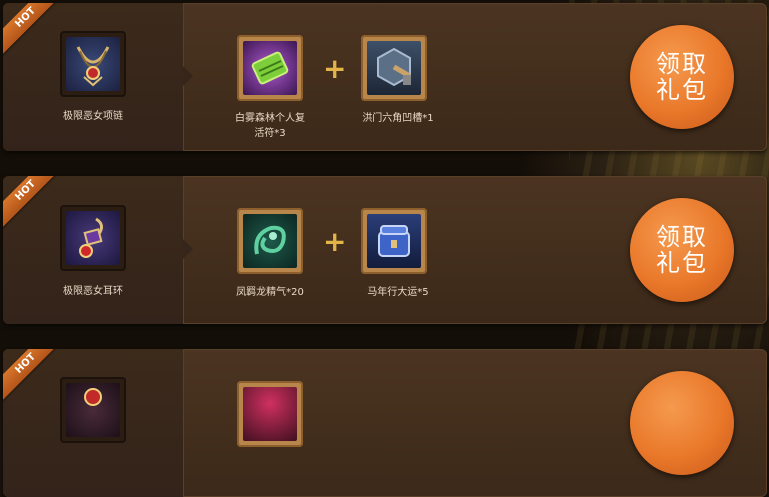 The height and width of the screenshot is (497, 769). I want to click on necklace-icon, so click(93, 64).